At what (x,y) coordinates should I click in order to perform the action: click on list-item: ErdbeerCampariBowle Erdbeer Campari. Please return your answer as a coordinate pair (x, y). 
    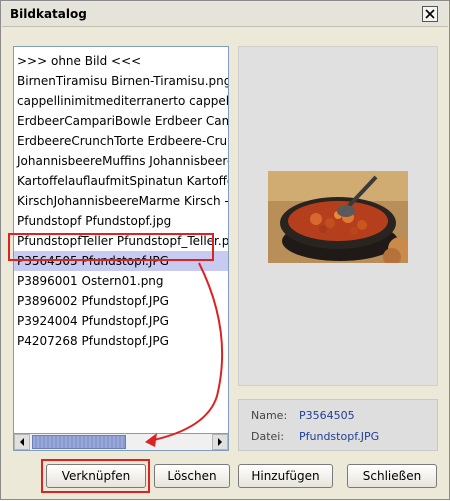
    Looking at the image, I should click on (121, 121).